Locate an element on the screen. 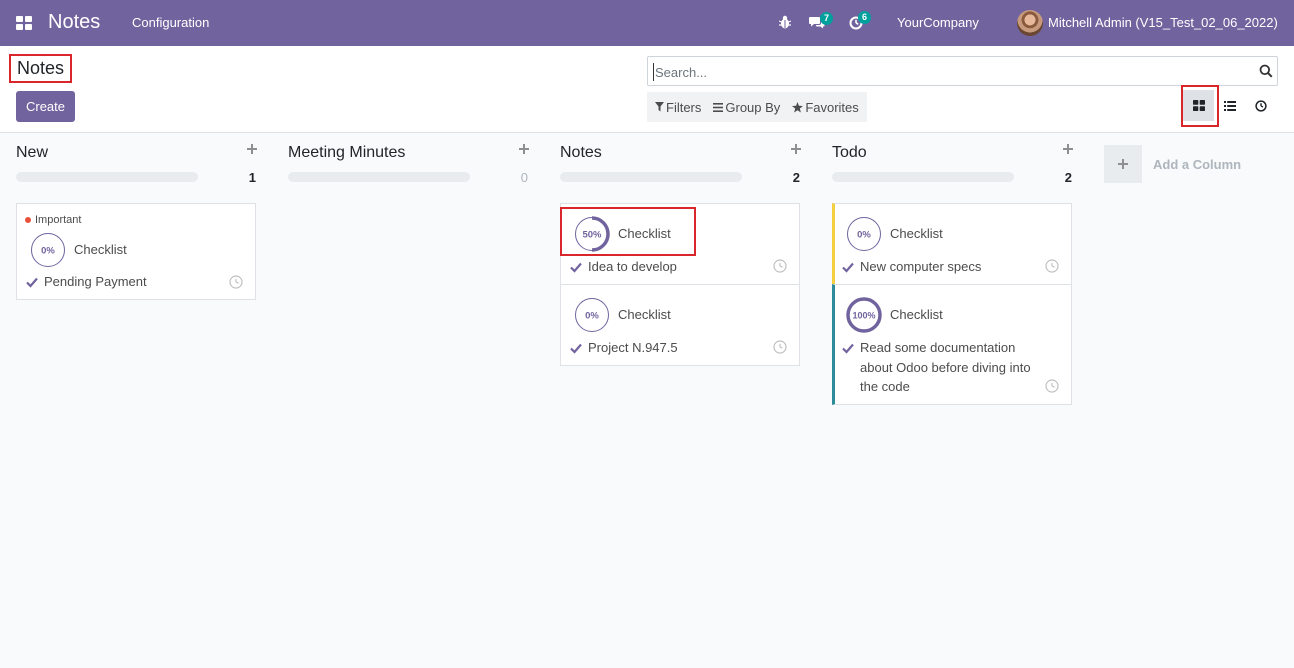  column-count: 0 is located at coordinates (524, 177).